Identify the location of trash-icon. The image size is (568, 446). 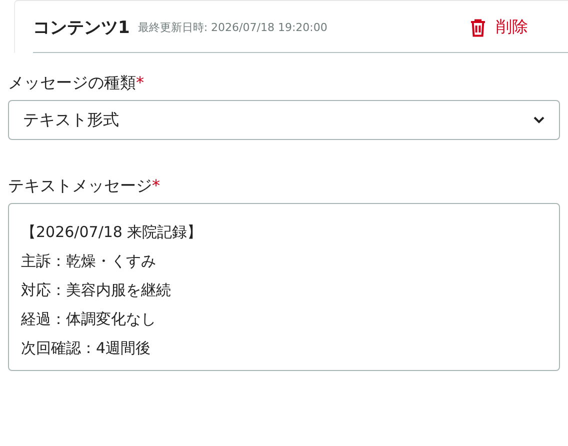
(478, 27).